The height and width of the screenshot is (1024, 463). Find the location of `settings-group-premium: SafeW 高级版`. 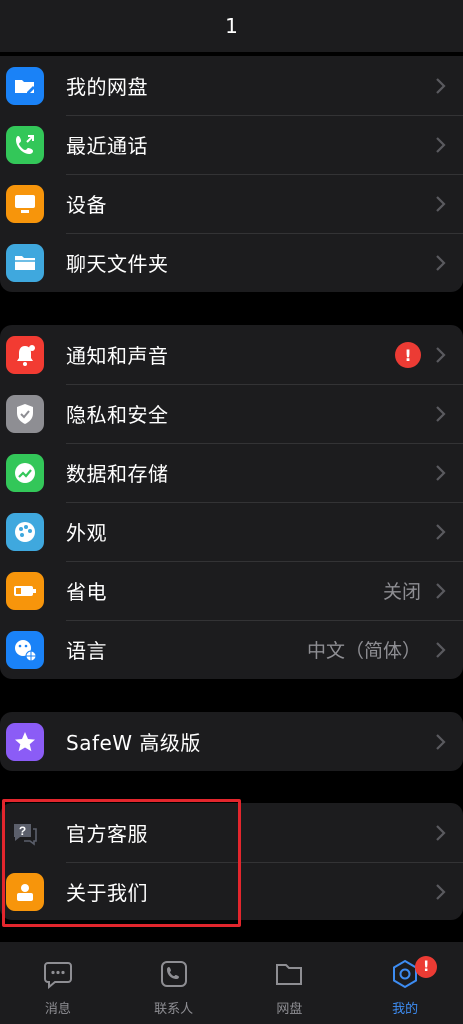

settings-group-premium: SafeW 高级版 is located at coordinates (231, 741).